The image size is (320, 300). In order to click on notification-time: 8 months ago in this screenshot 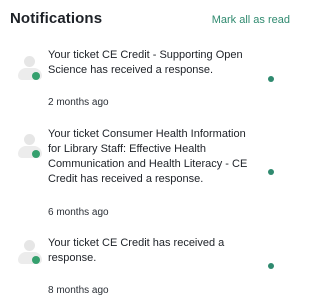, I will do `click(78, 290)`.